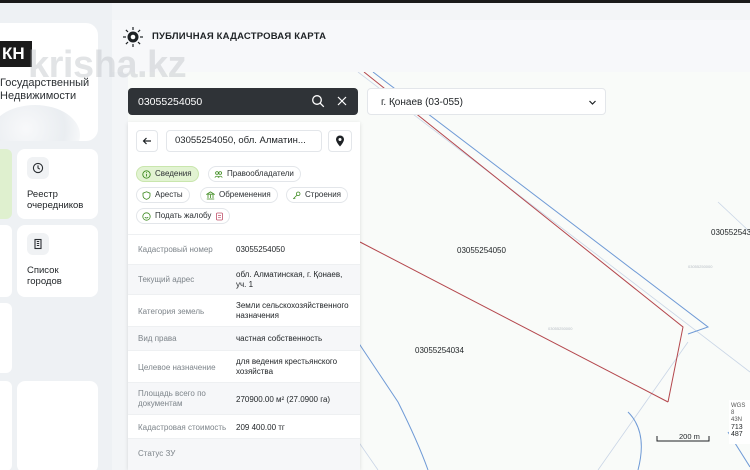 The height and width of the screenshot is (470, 750). Describe the element at coordinates (245, 194) in the screenshot. I see `tab-label: Обременения` at that location.